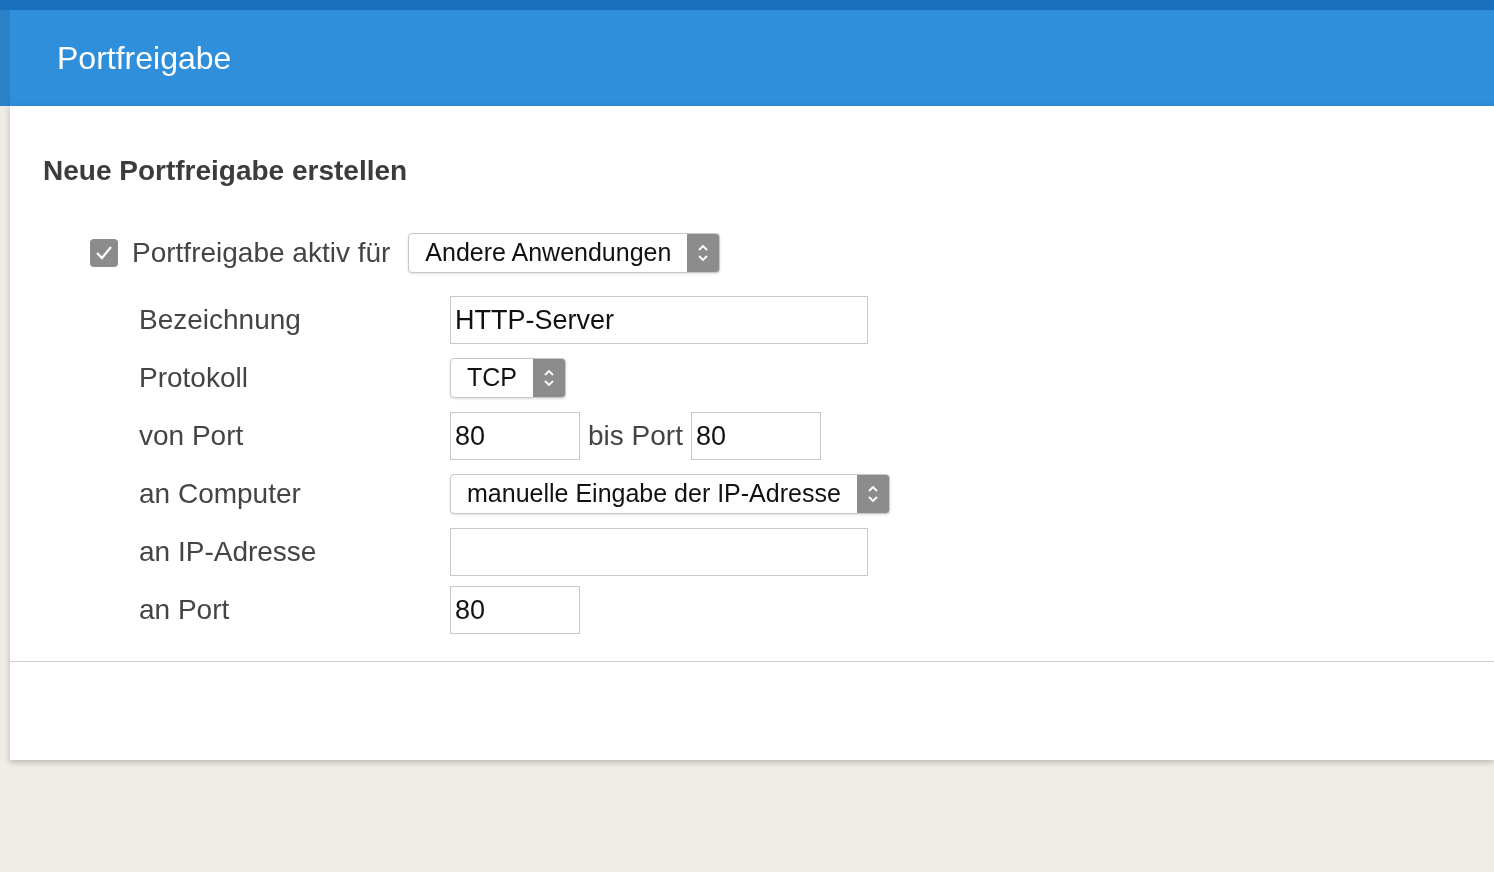 The height and width of the screenshot is (872, 1494). I want to click on check-icon, so click(104, 253).